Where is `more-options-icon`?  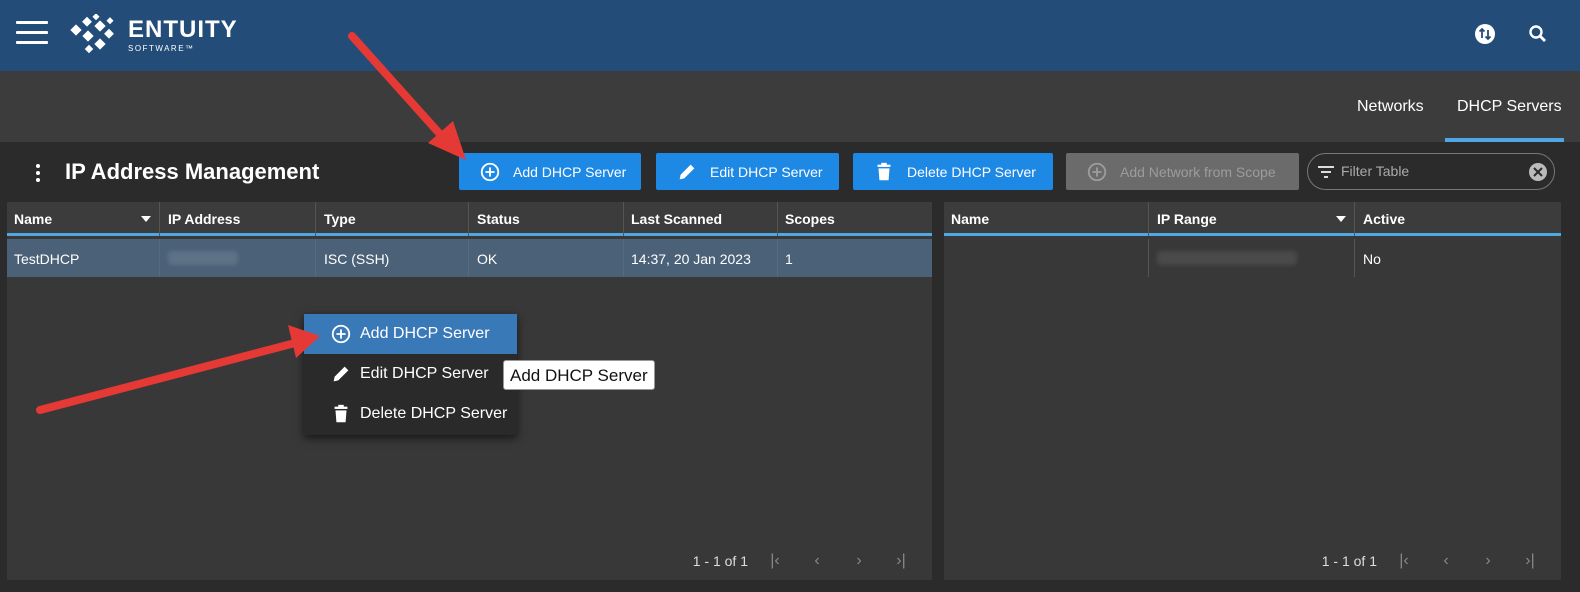 more-options-icon is located at coordinates (39, 173).